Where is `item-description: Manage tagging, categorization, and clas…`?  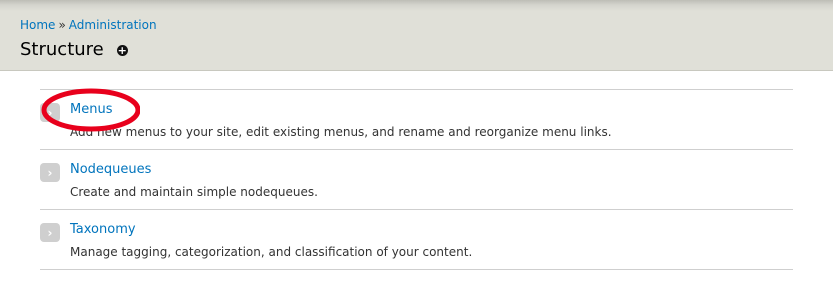
item-description: Manage tagging, categorization, and clas… is located at coordinates (271, 252).